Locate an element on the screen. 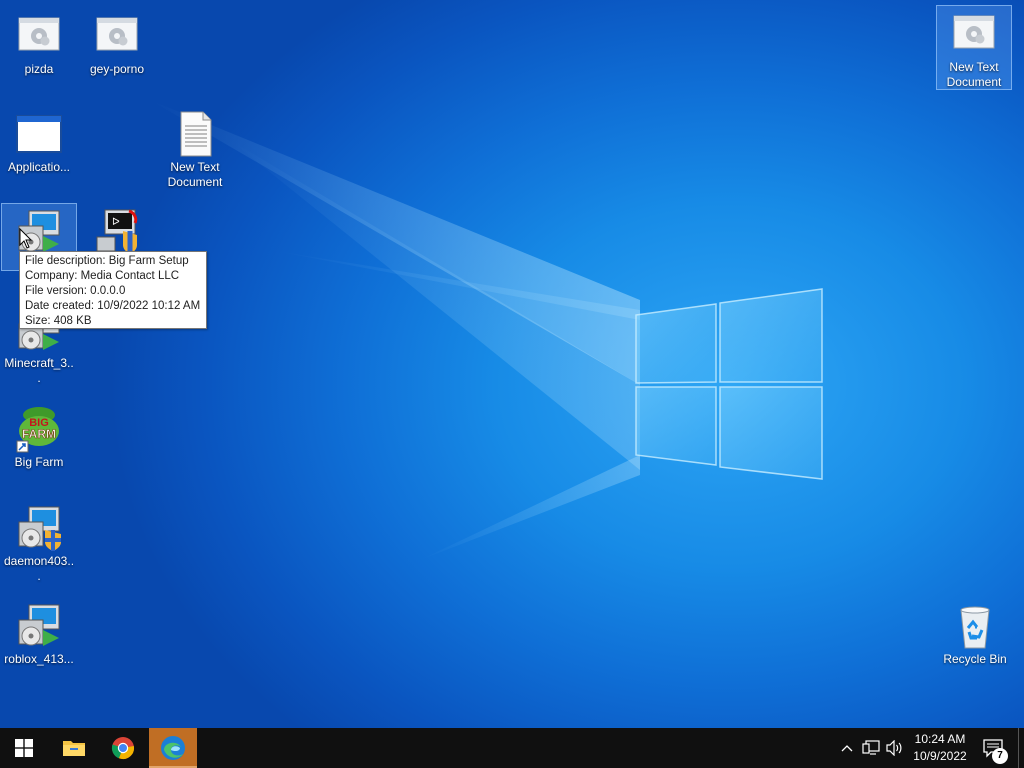  desktop-icon-unknown-installer: ᐅ is located at coordinates (117, 228).